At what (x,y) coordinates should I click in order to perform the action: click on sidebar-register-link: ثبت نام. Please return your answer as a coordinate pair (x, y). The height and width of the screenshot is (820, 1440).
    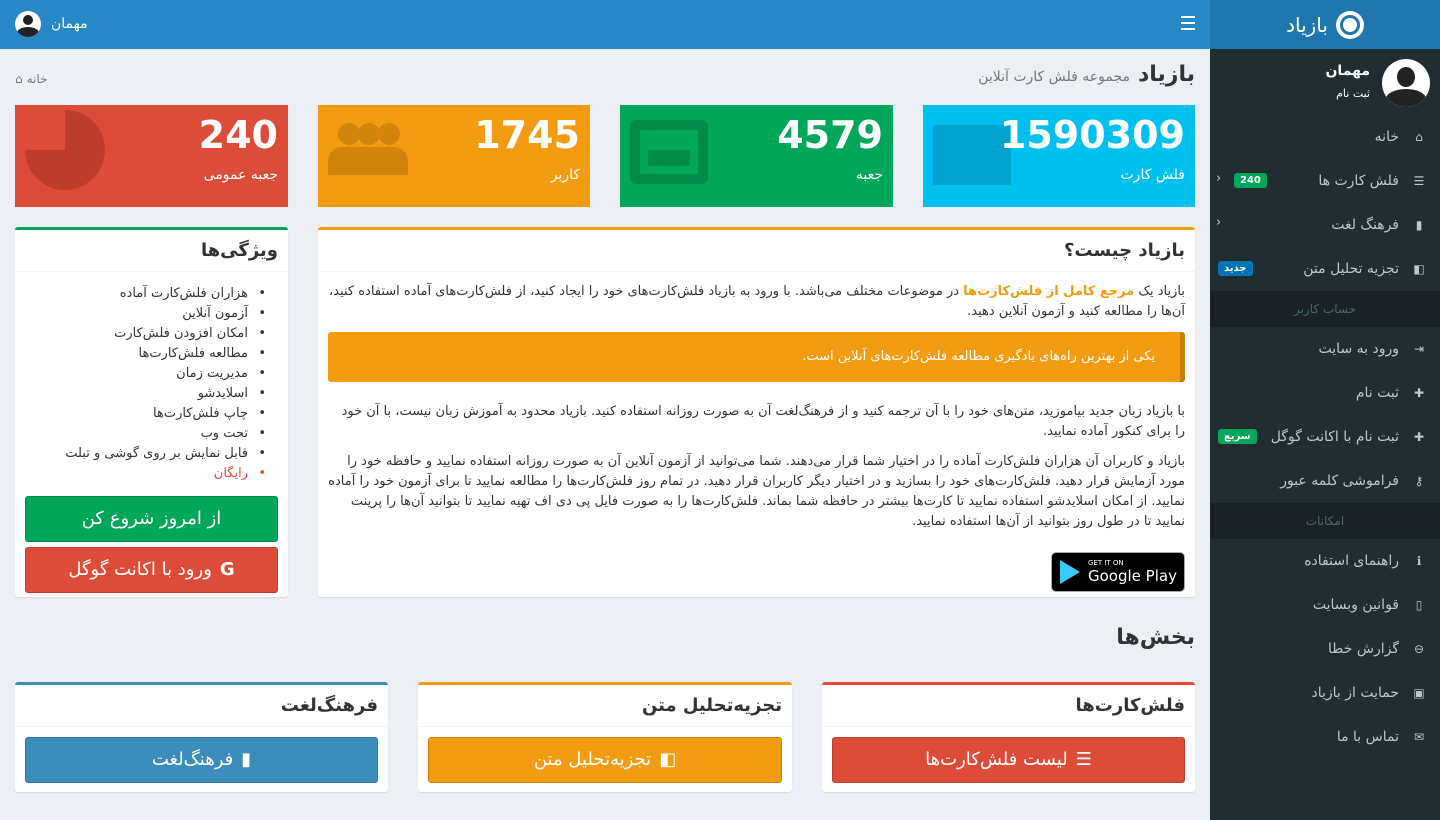
    Looking at the image, I should click on (1353, 93).